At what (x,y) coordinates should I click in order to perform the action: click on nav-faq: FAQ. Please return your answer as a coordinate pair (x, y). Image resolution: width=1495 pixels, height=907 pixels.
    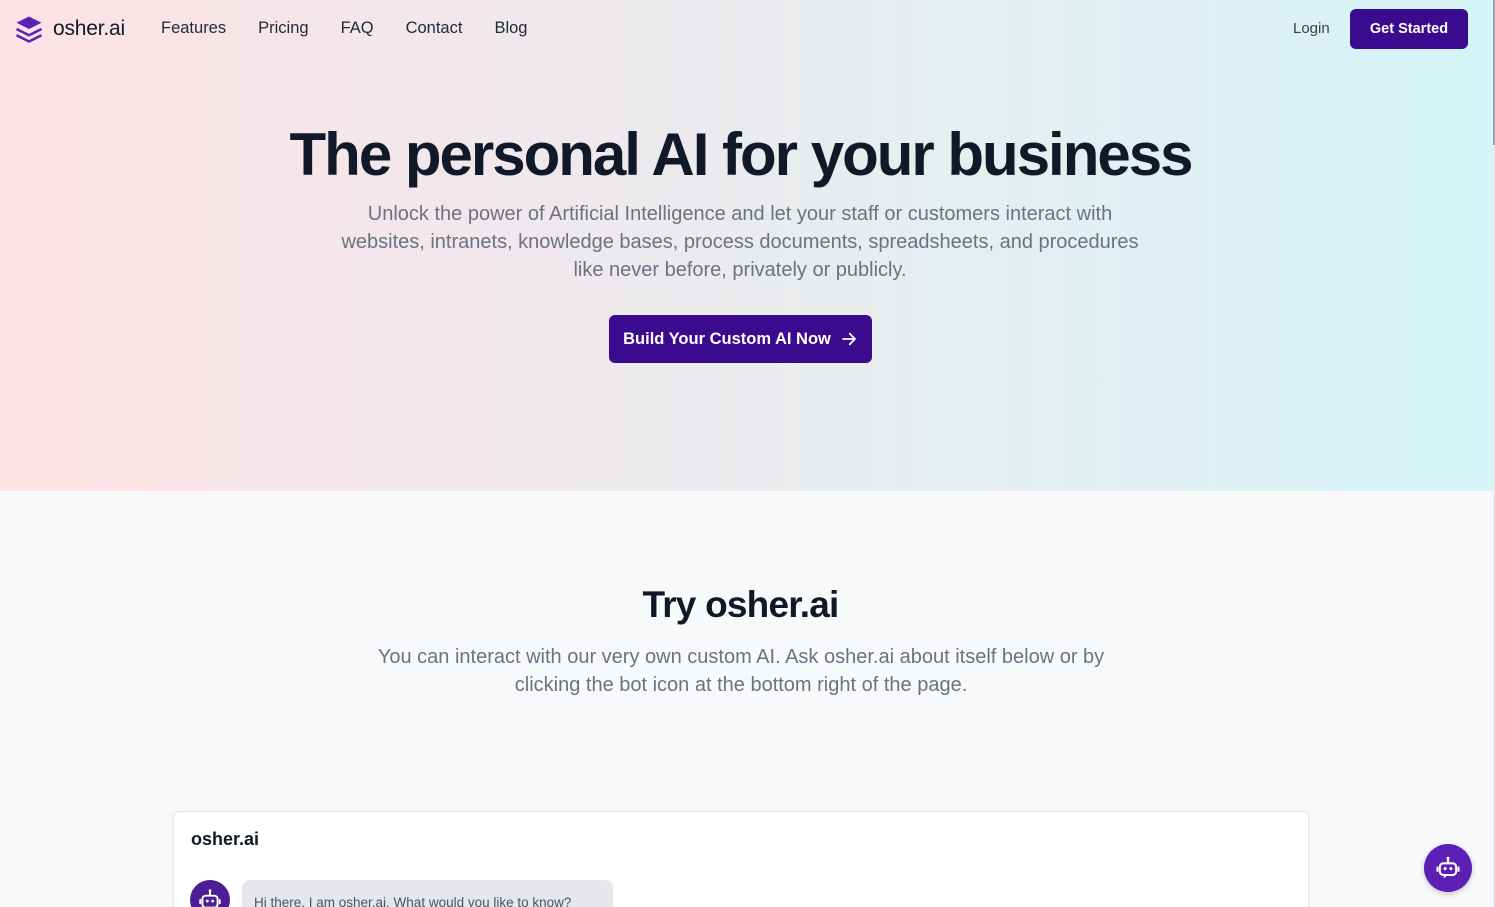
    Looking at the image, I should click on (357, 28).